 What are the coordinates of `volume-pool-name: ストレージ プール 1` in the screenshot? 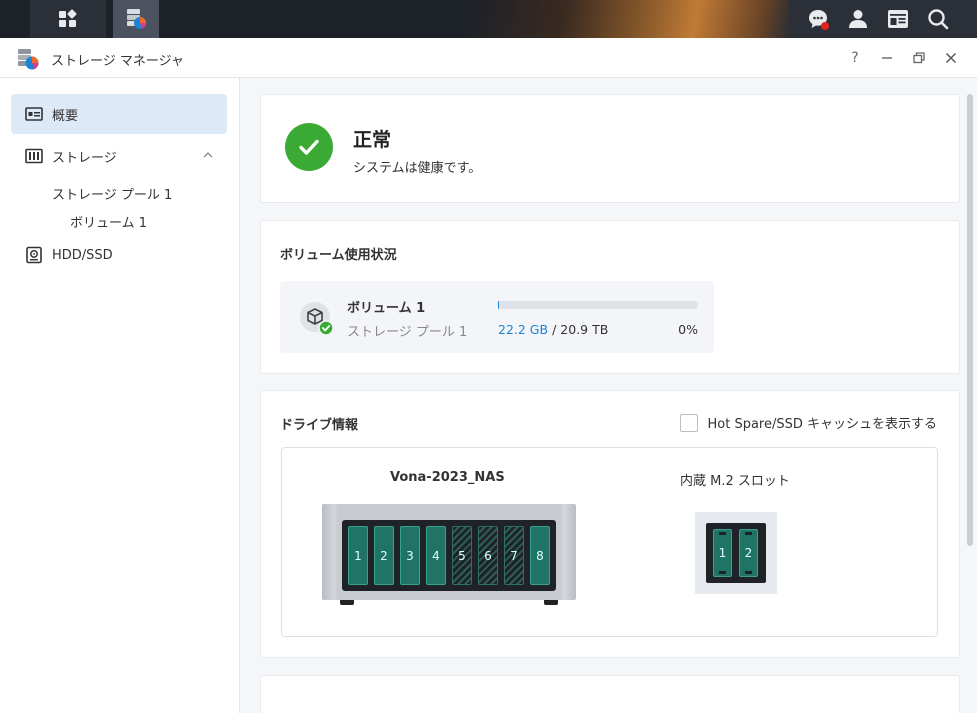 It's located at (407, 332).